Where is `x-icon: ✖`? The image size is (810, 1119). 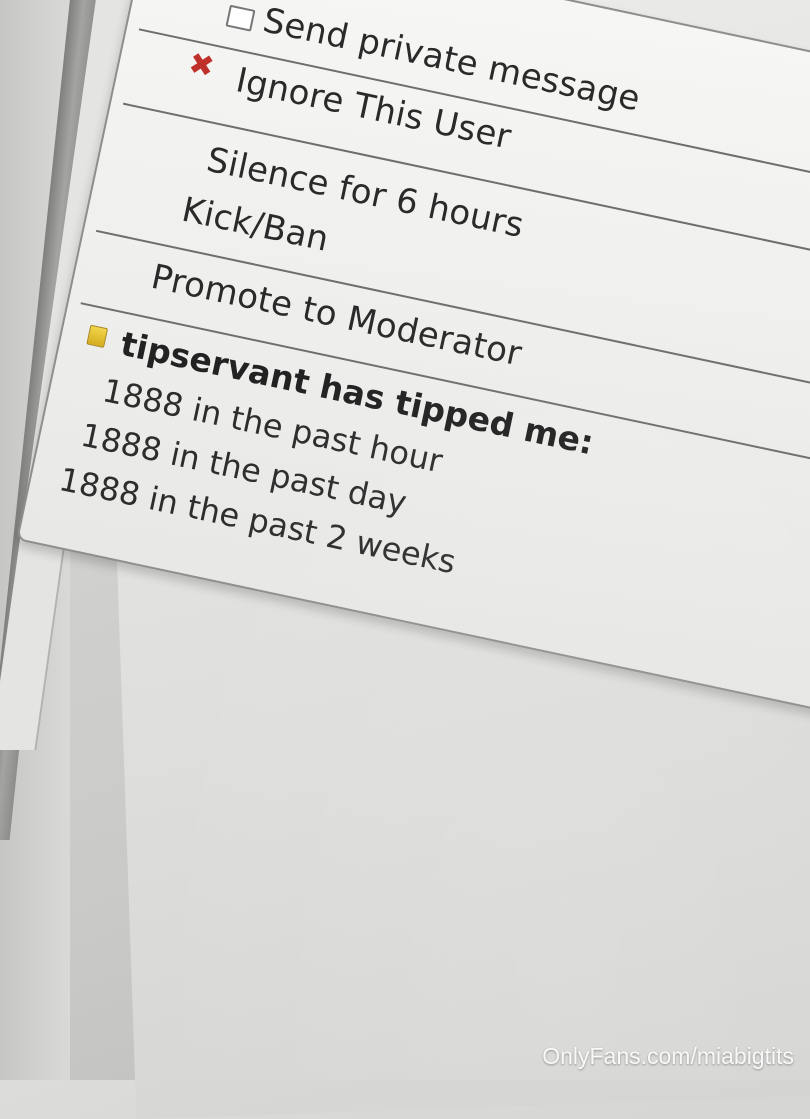 x-icon: ✖ is located at coordinates (201, 65).